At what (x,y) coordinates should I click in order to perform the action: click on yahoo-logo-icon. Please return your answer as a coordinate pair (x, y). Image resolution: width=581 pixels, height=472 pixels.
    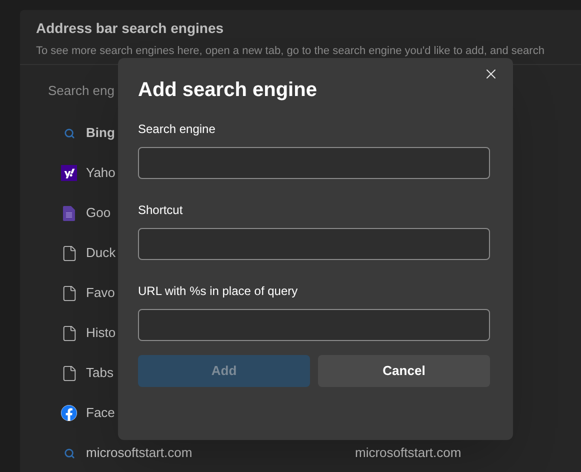
    Looking at the image, I should click on (69, 173).